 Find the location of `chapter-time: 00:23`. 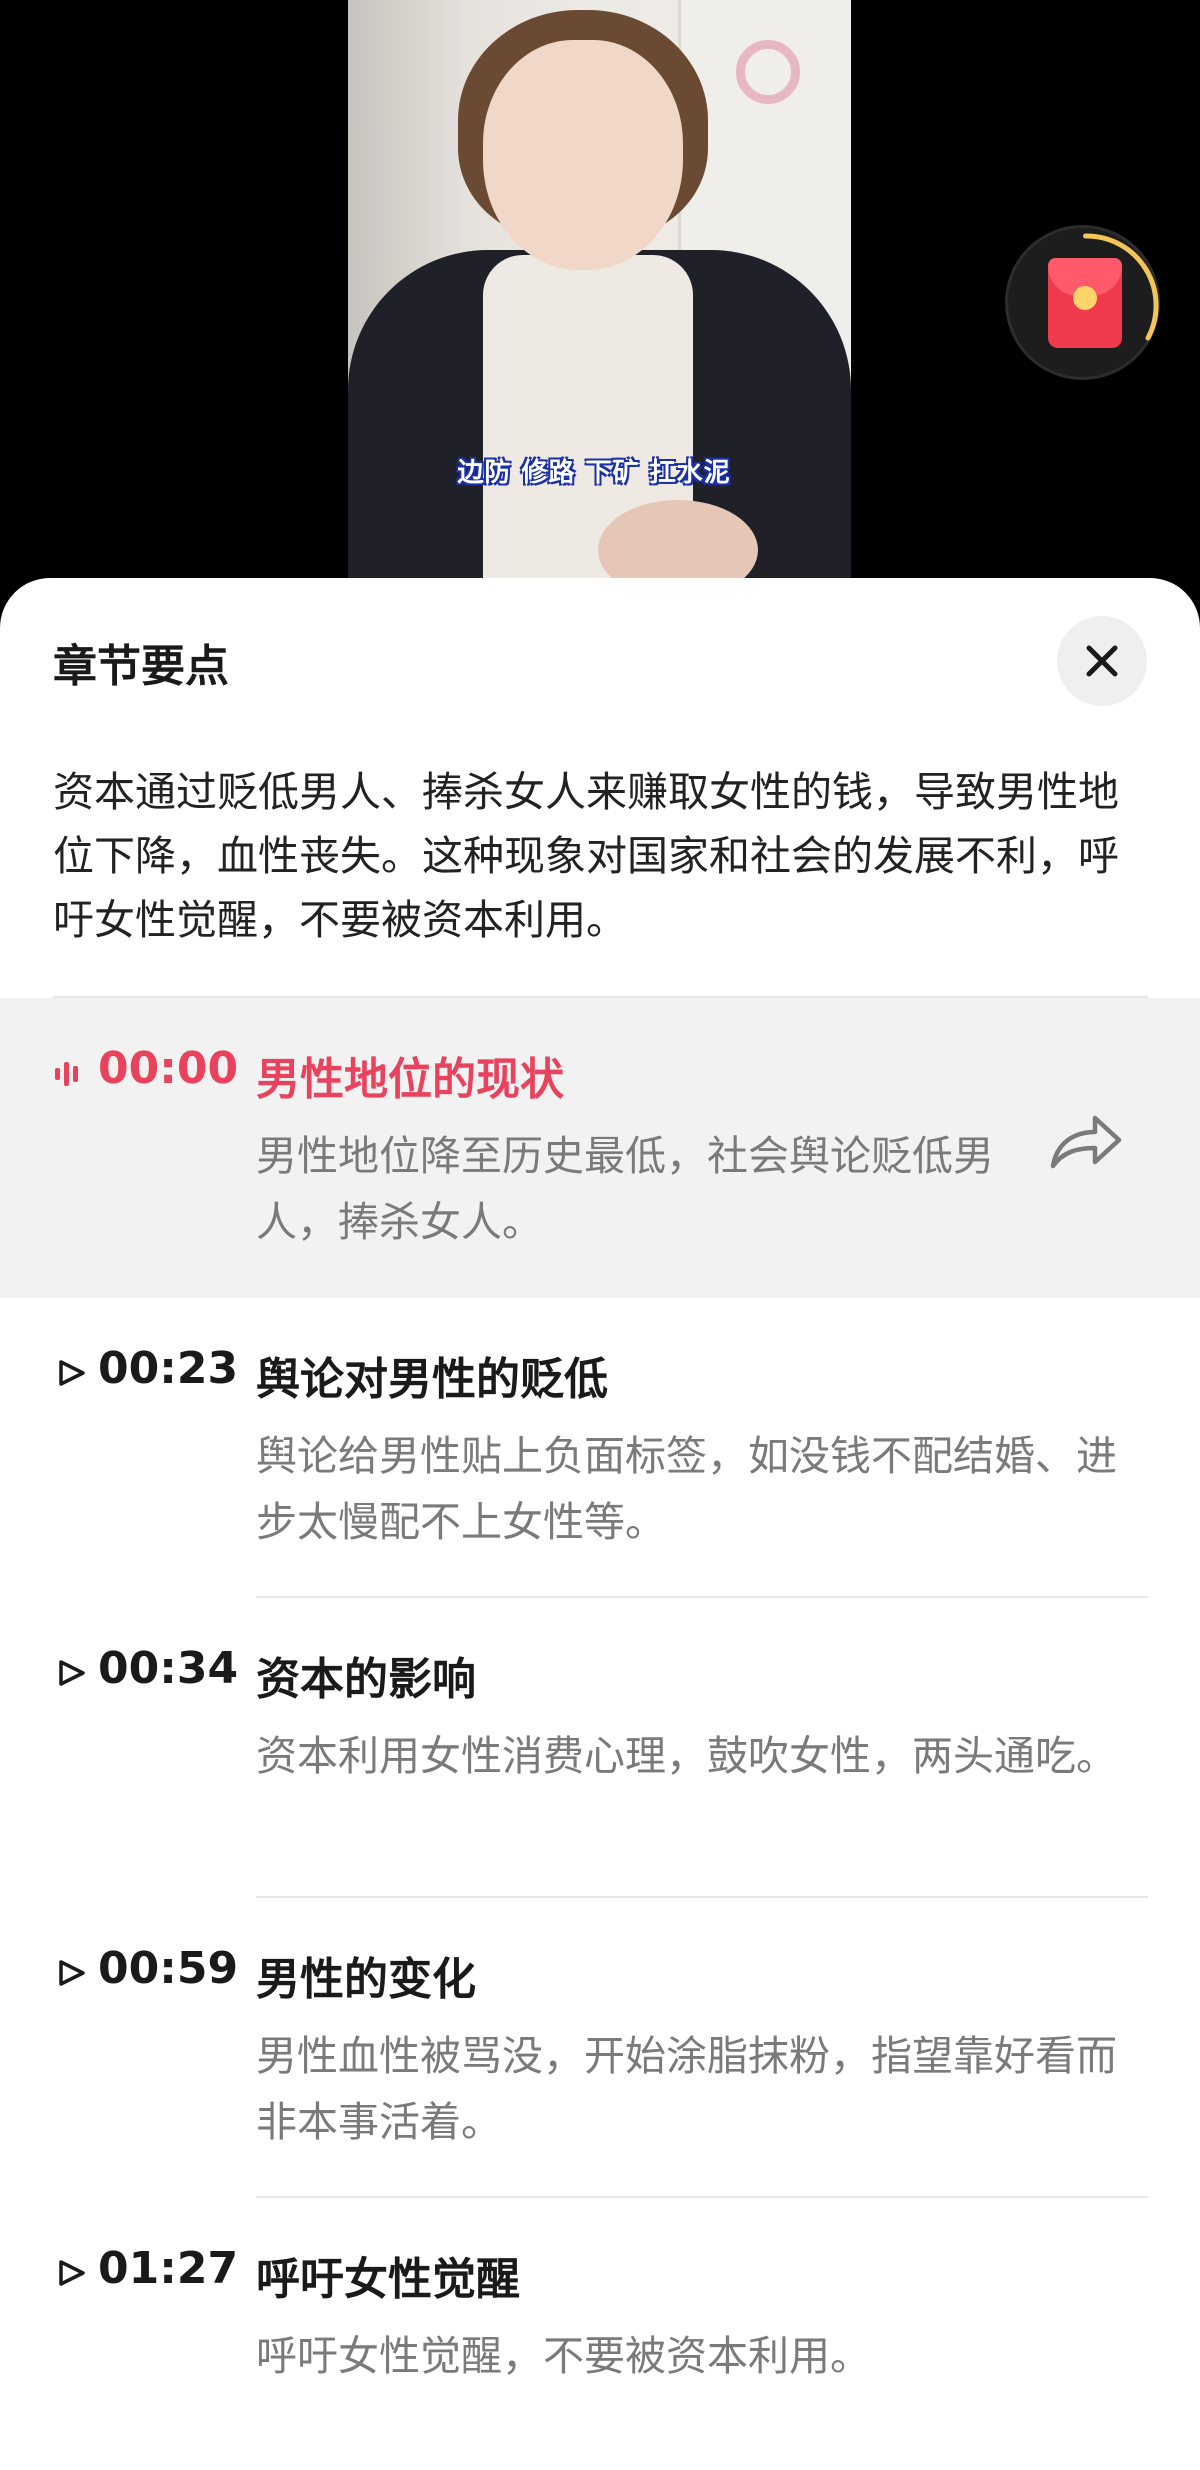

chapter-time: 00:23 is located at coordinates (168, 1368).